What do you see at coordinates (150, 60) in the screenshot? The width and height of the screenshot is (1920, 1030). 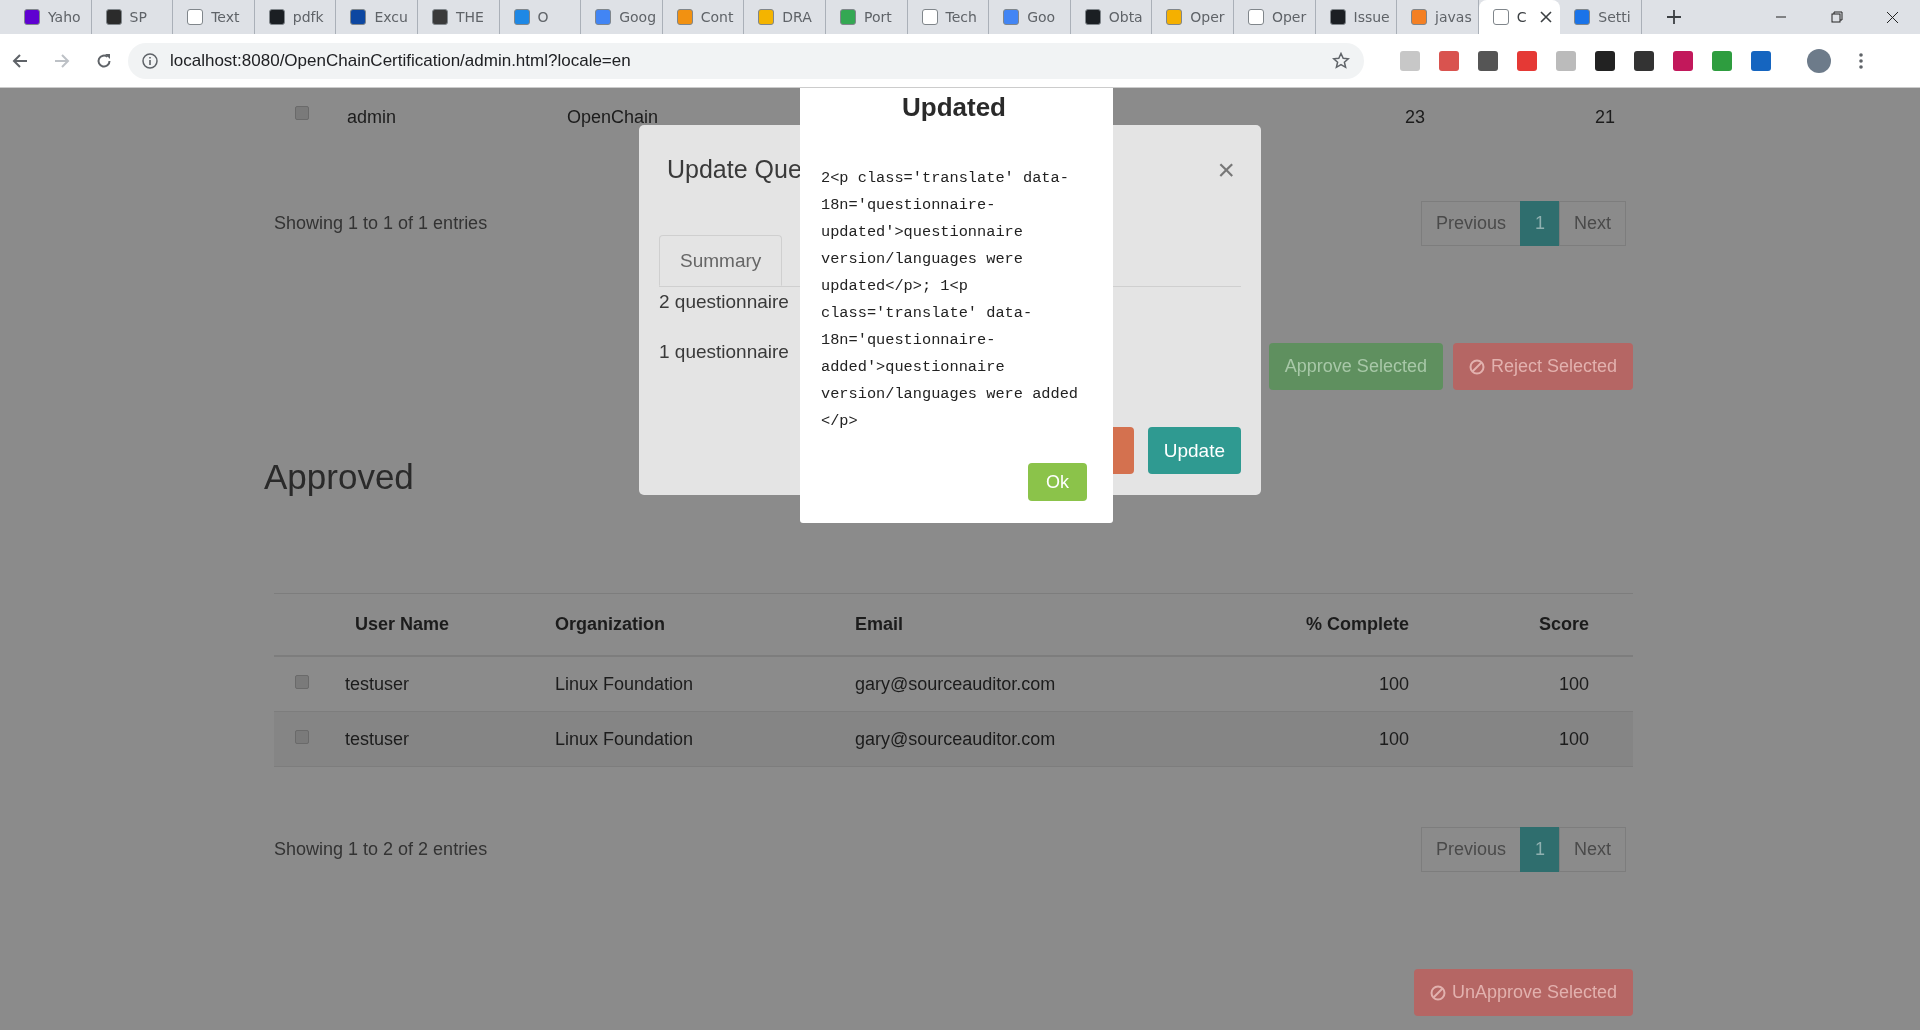 I see `info-icon` at bounding box center [150, 60].